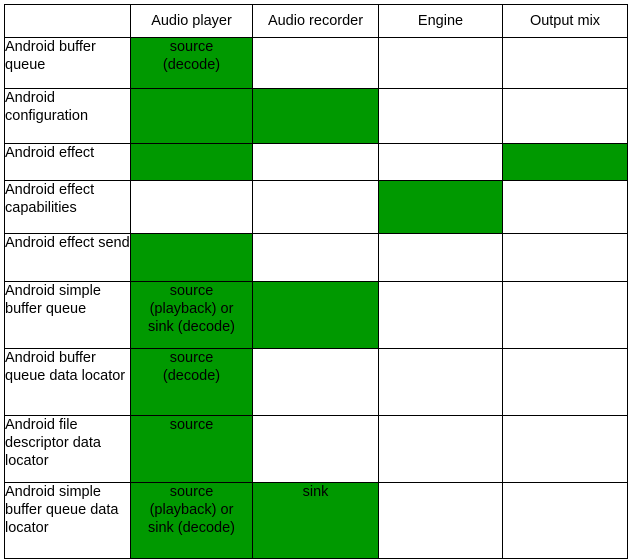 The width and height of the screenshot is (631, 559). I want to click on column-header-engine: Engine, so click(440, 21).